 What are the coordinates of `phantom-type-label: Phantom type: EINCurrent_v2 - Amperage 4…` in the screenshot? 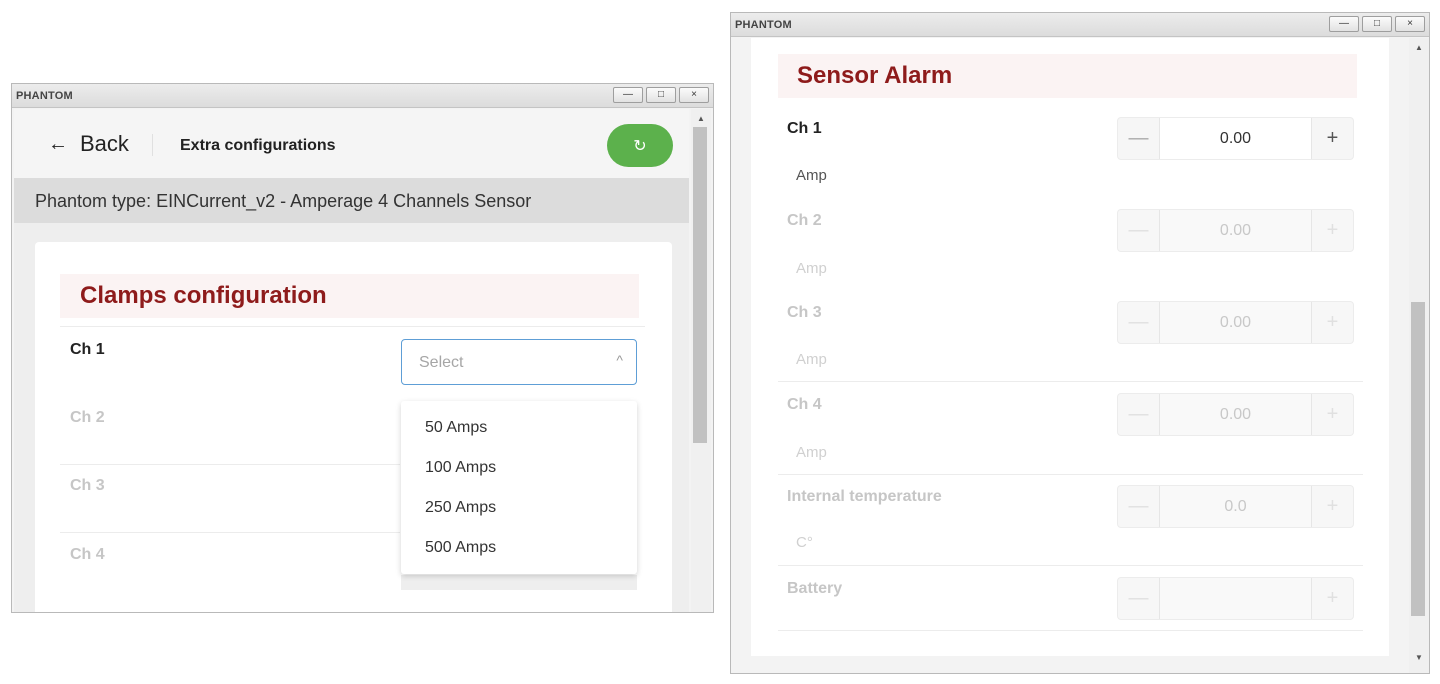 It's located at (283, 201).